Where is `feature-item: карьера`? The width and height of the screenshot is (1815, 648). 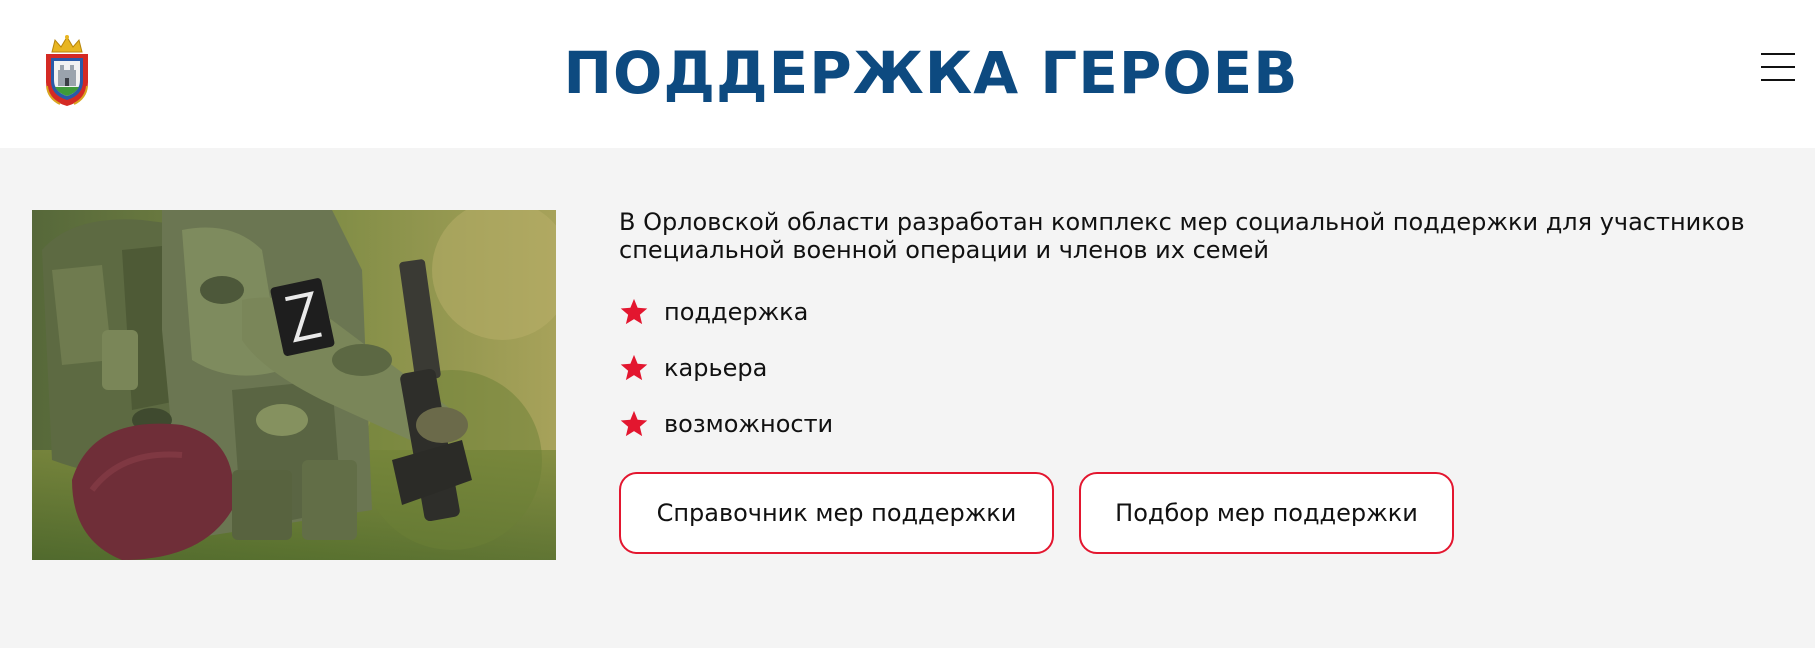 feature-item: карьера is located at coordinates (1194, 368).